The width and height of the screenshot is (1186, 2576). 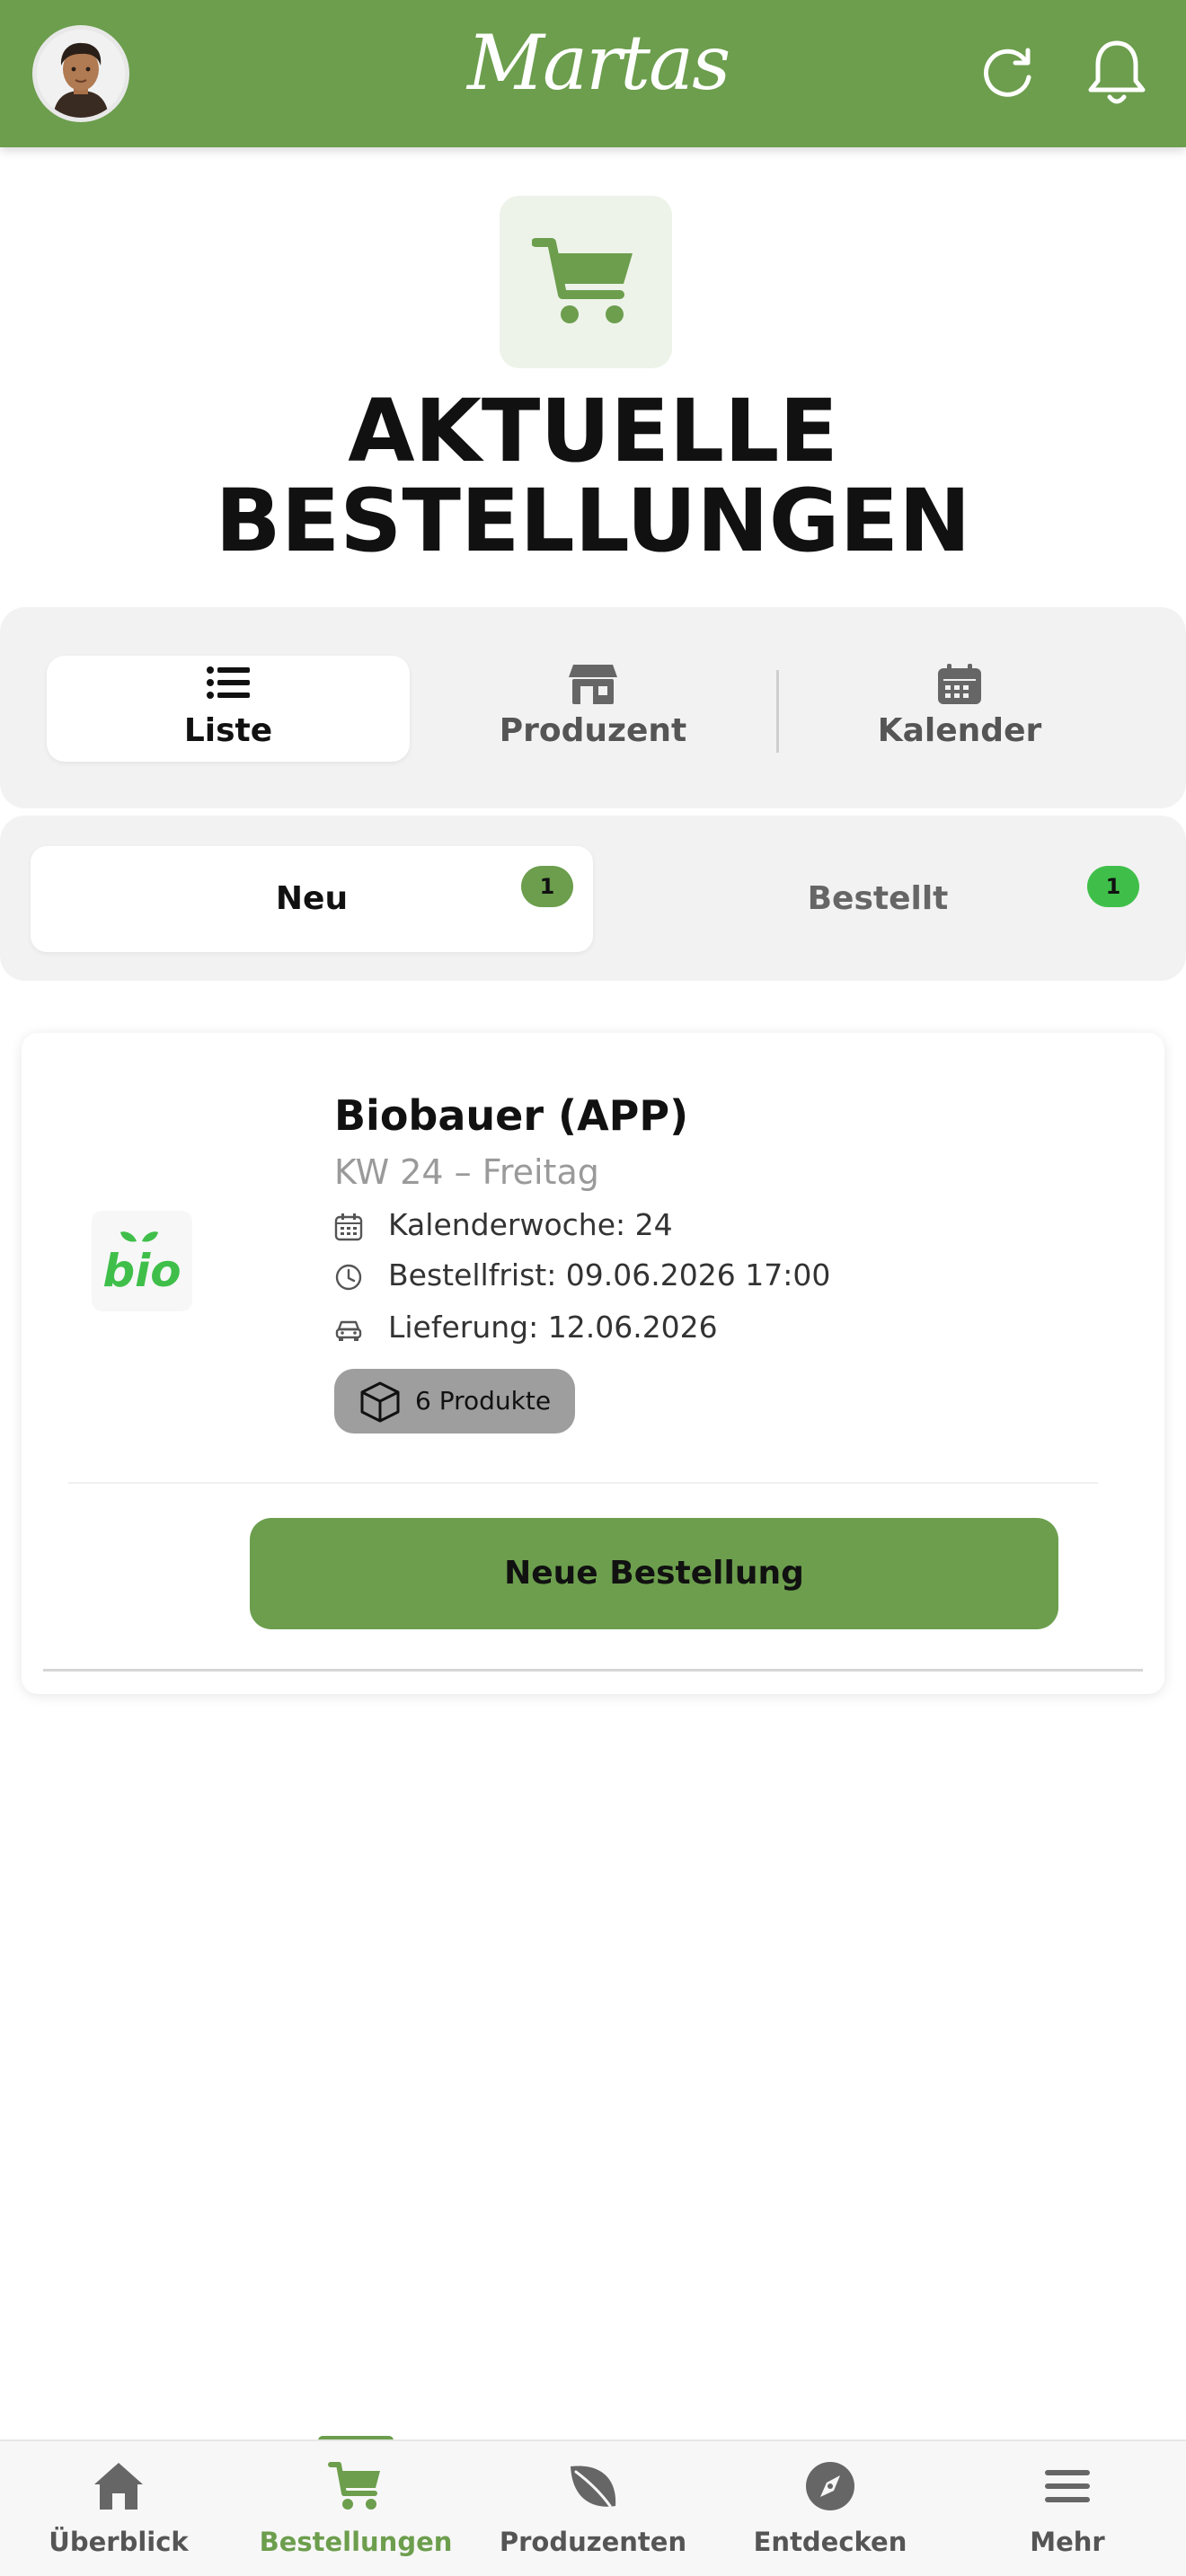 I want to click on avatar-face-icon, so click(x=81, y=74).